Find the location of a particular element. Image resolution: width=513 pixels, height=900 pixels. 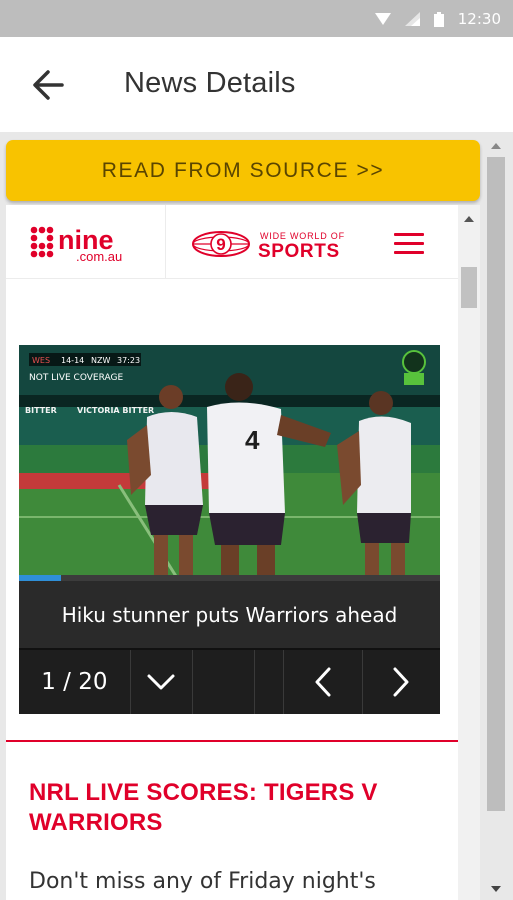

stadium-banner-text: VICTORIA BITTER is located at coordinates (115, 410).